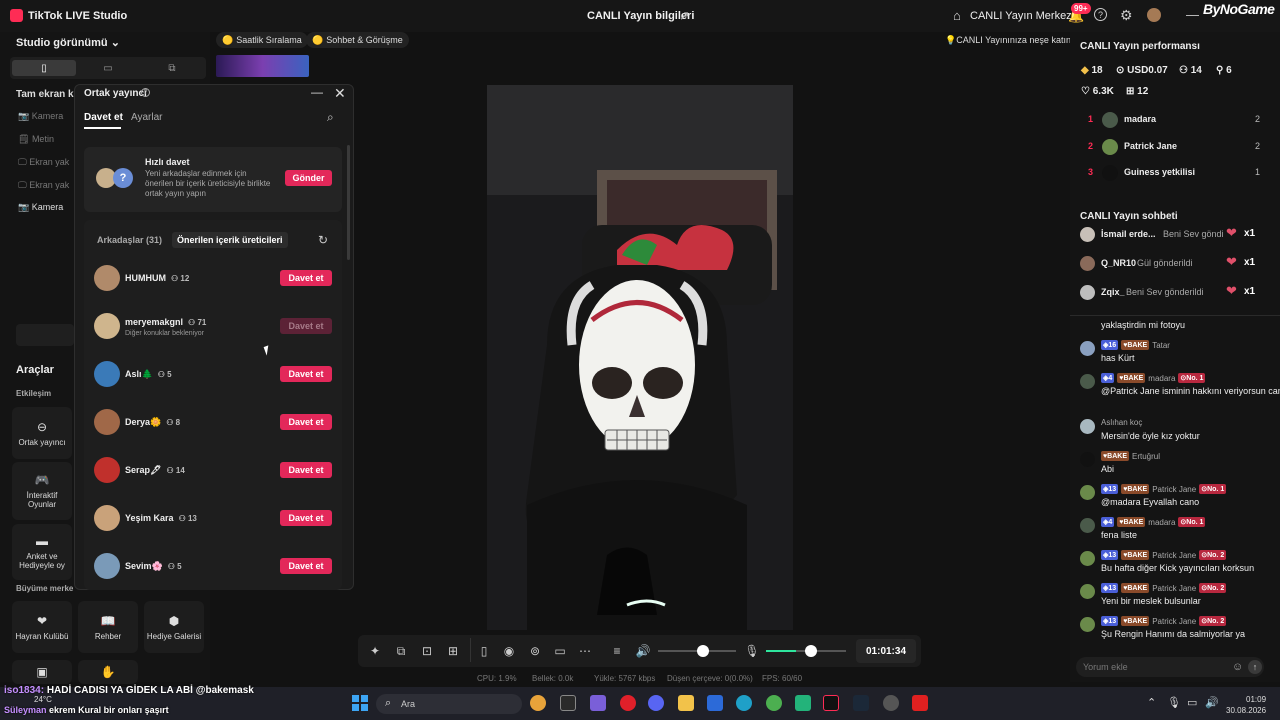 Image resolution: width=1280 pixels, height=720 pixels. Describe the element at coordinates (686, 703) in the screenshot. I see `file-explorer-icon` at that location.